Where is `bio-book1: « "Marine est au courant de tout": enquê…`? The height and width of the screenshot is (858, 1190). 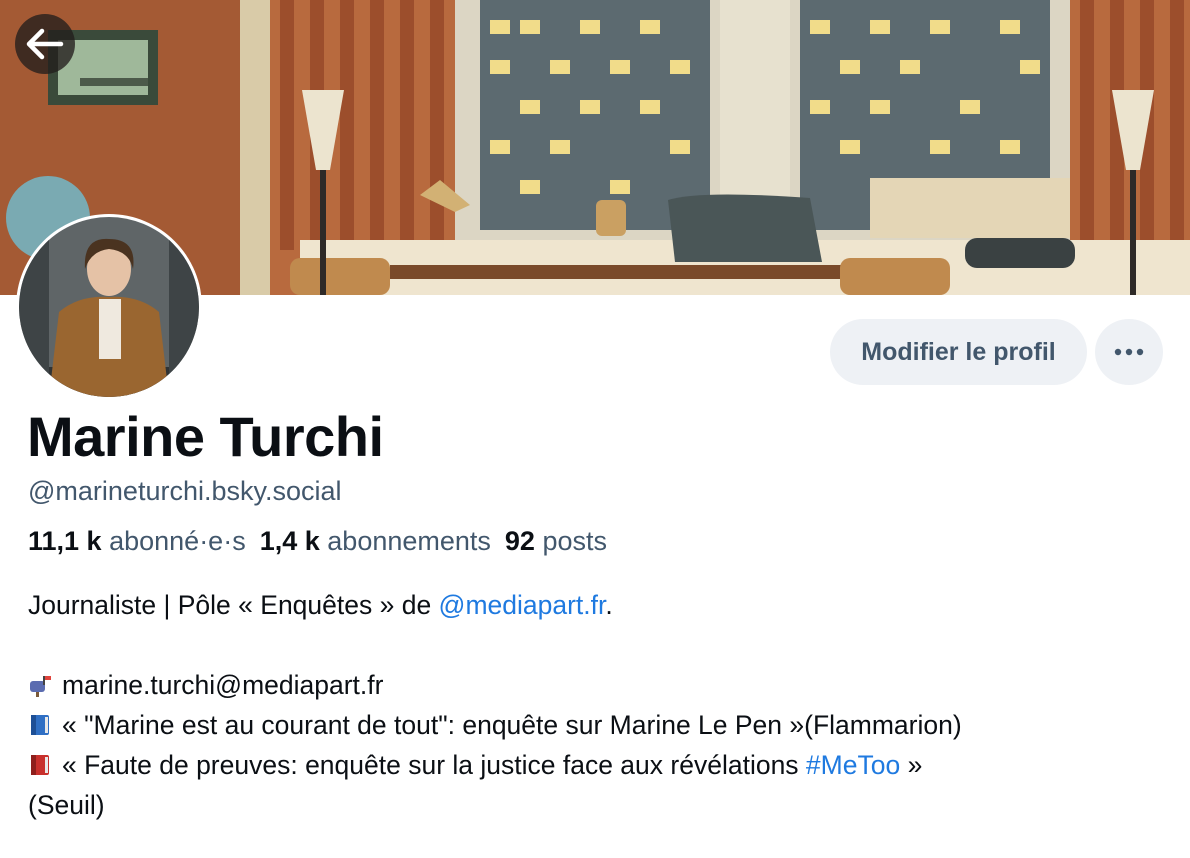
bio-book1: « "Marine est au courant de tout": enquê… is located at coordinates (512, 725).